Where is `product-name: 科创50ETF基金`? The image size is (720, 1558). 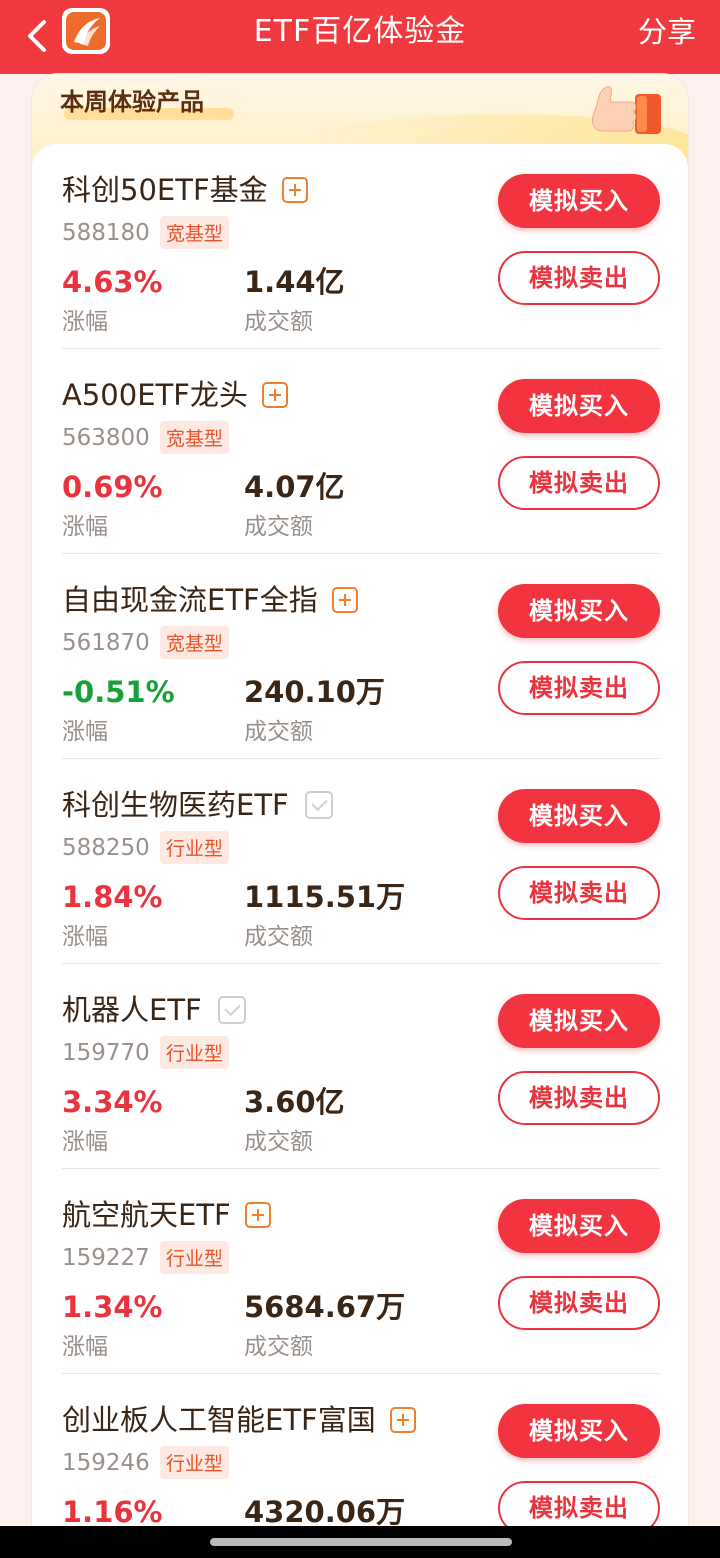
product-name: 科创50ETF基金 is located at coordinates (165, 190).